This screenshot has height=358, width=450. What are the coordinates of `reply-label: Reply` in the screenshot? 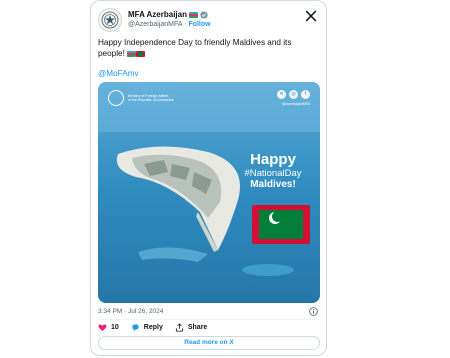 It's located at (153, 327).